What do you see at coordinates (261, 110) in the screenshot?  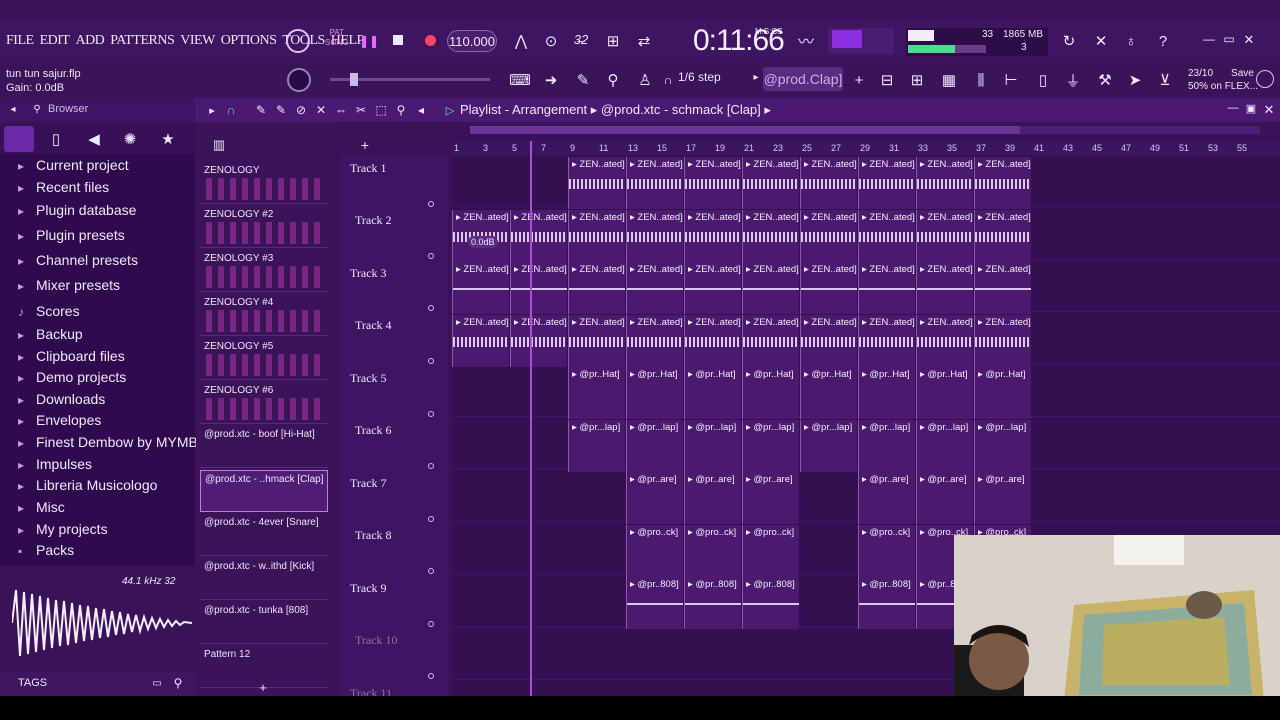 I see `draw-tool-icon: ✎` at bounding box center [261, 110].